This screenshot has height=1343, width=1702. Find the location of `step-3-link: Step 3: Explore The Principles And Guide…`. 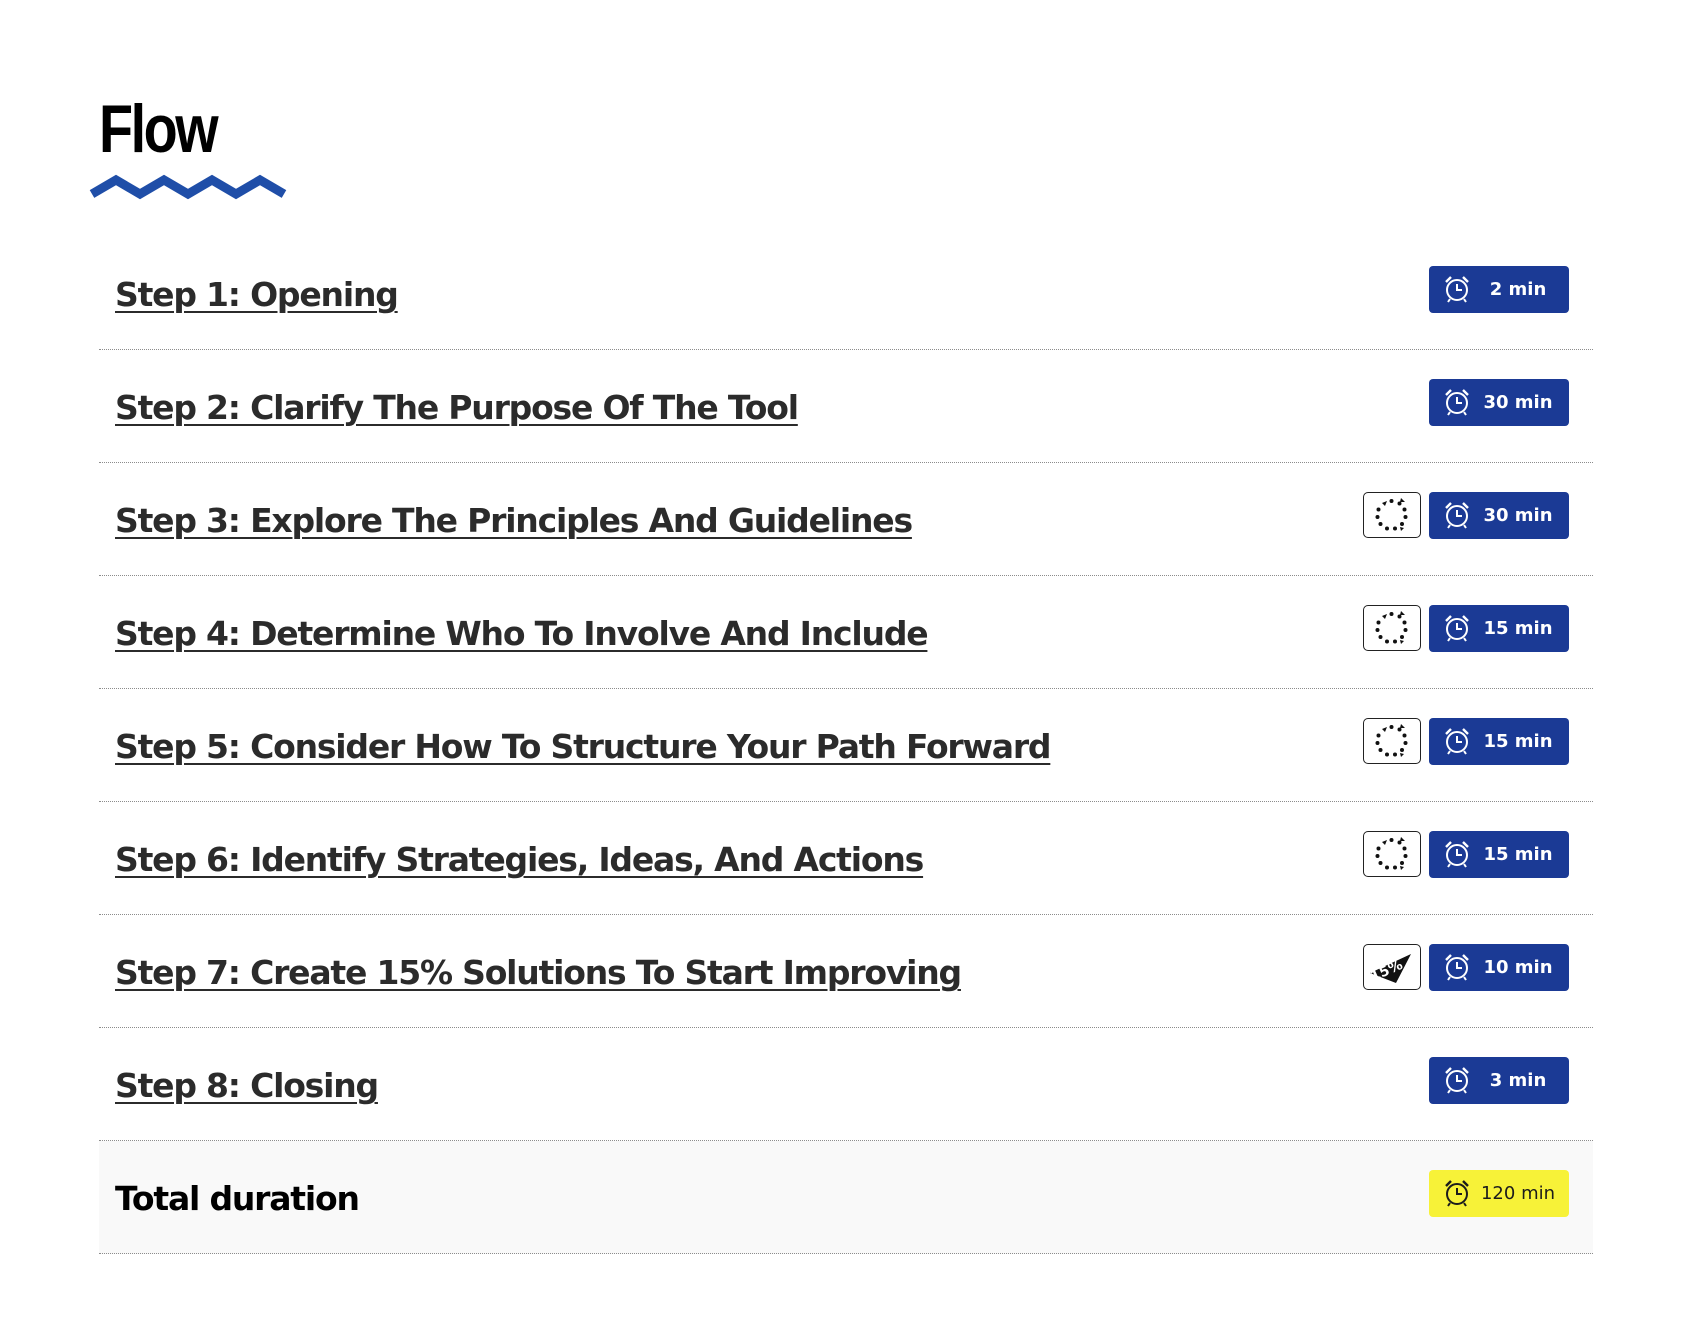

step-3-link: Step 3: Explore The Principles And Guide… is located at coordinates (514, 521).